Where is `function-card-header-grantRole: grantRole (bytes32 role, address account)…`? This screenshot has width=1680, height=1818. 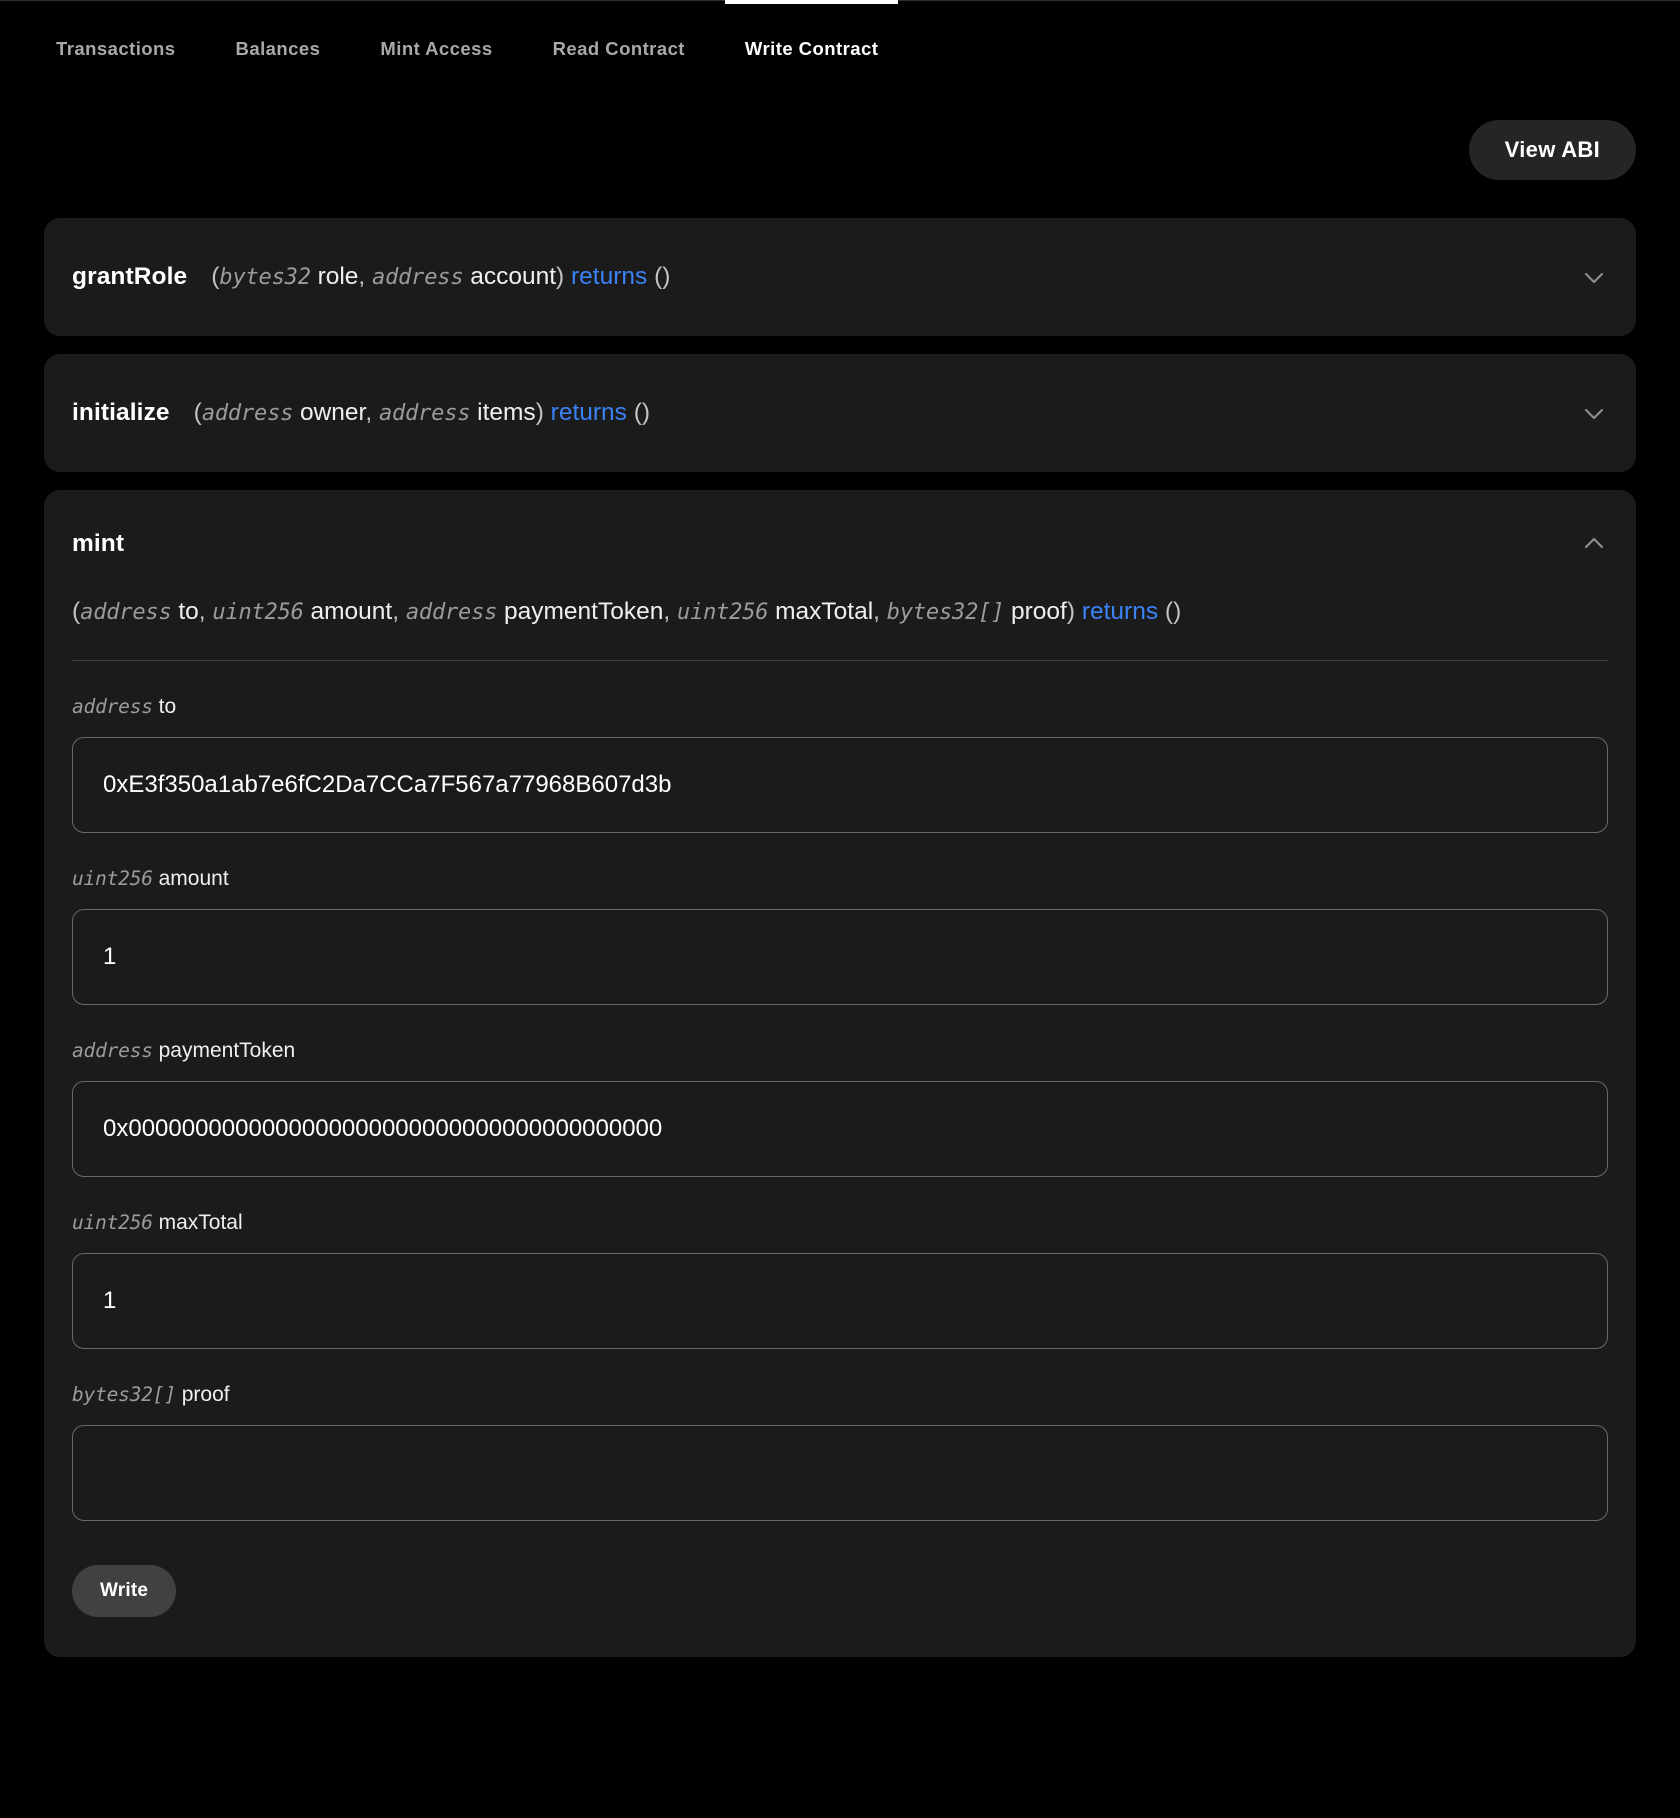 function-card-header-grantRole: grantRole (bytes32 role, address account)… is located at coordinates (840, 277).